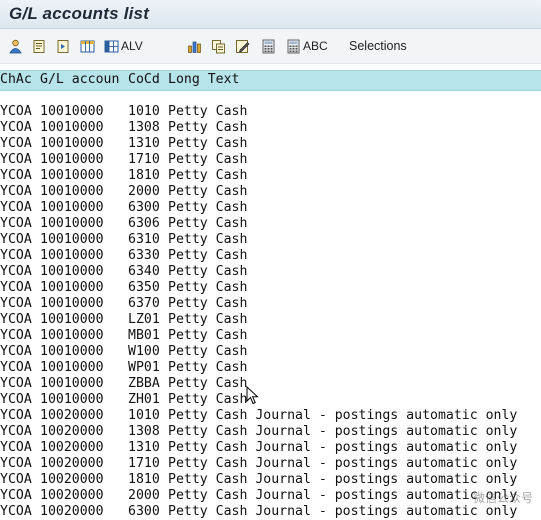 The width and height of the screenshot is (541, 520). I want to click on copy-icon, so click(218, 46).